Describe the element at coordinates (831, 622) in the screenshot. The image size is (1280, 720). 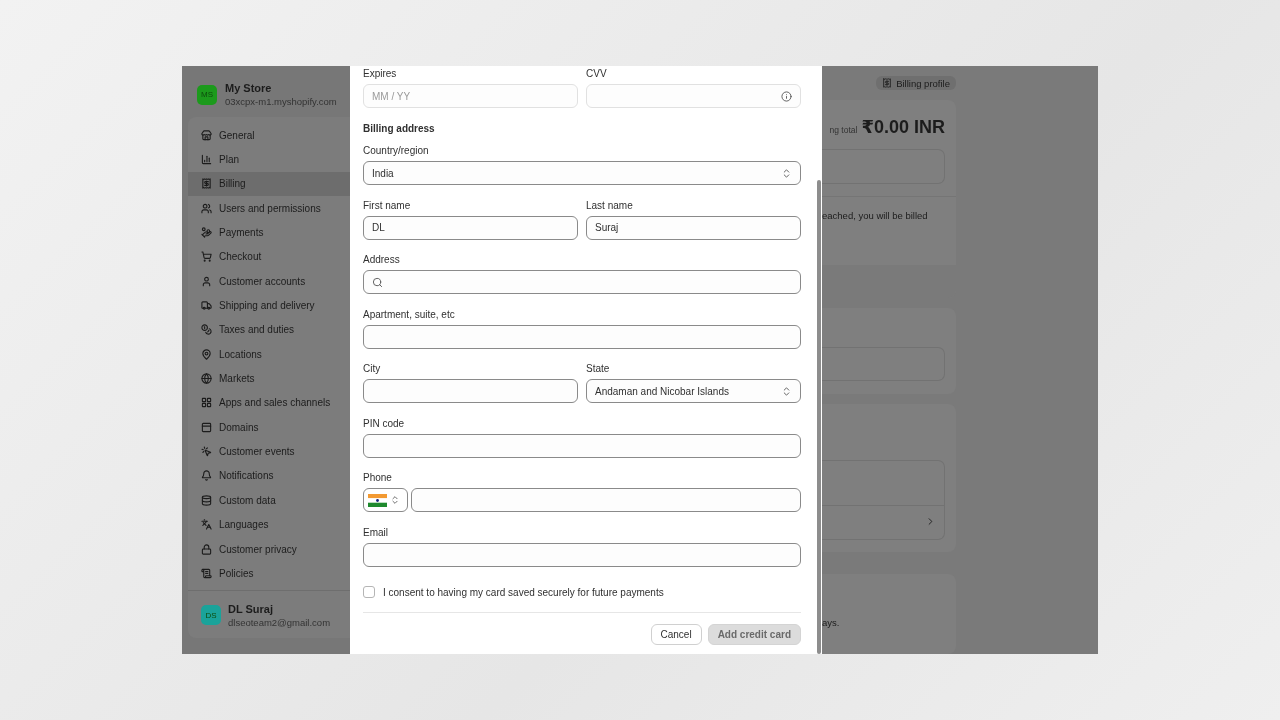
I see `card-text: ays.` at that location.